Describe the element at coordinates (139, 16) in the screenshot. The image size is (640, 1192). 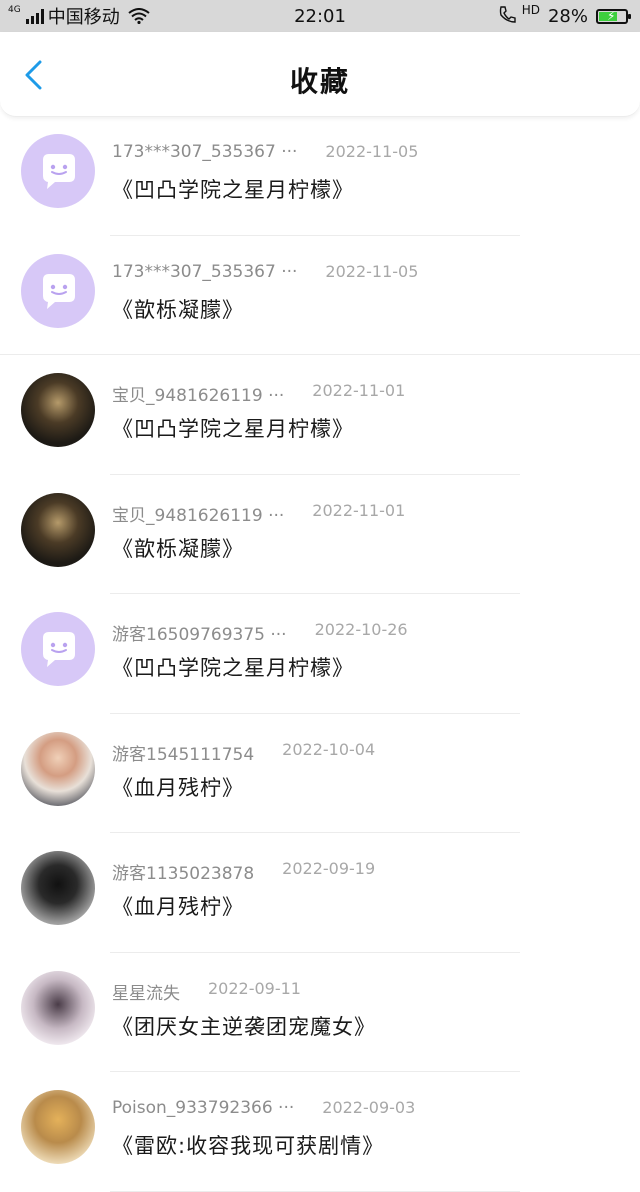
I see `wifi-icon` at that location.